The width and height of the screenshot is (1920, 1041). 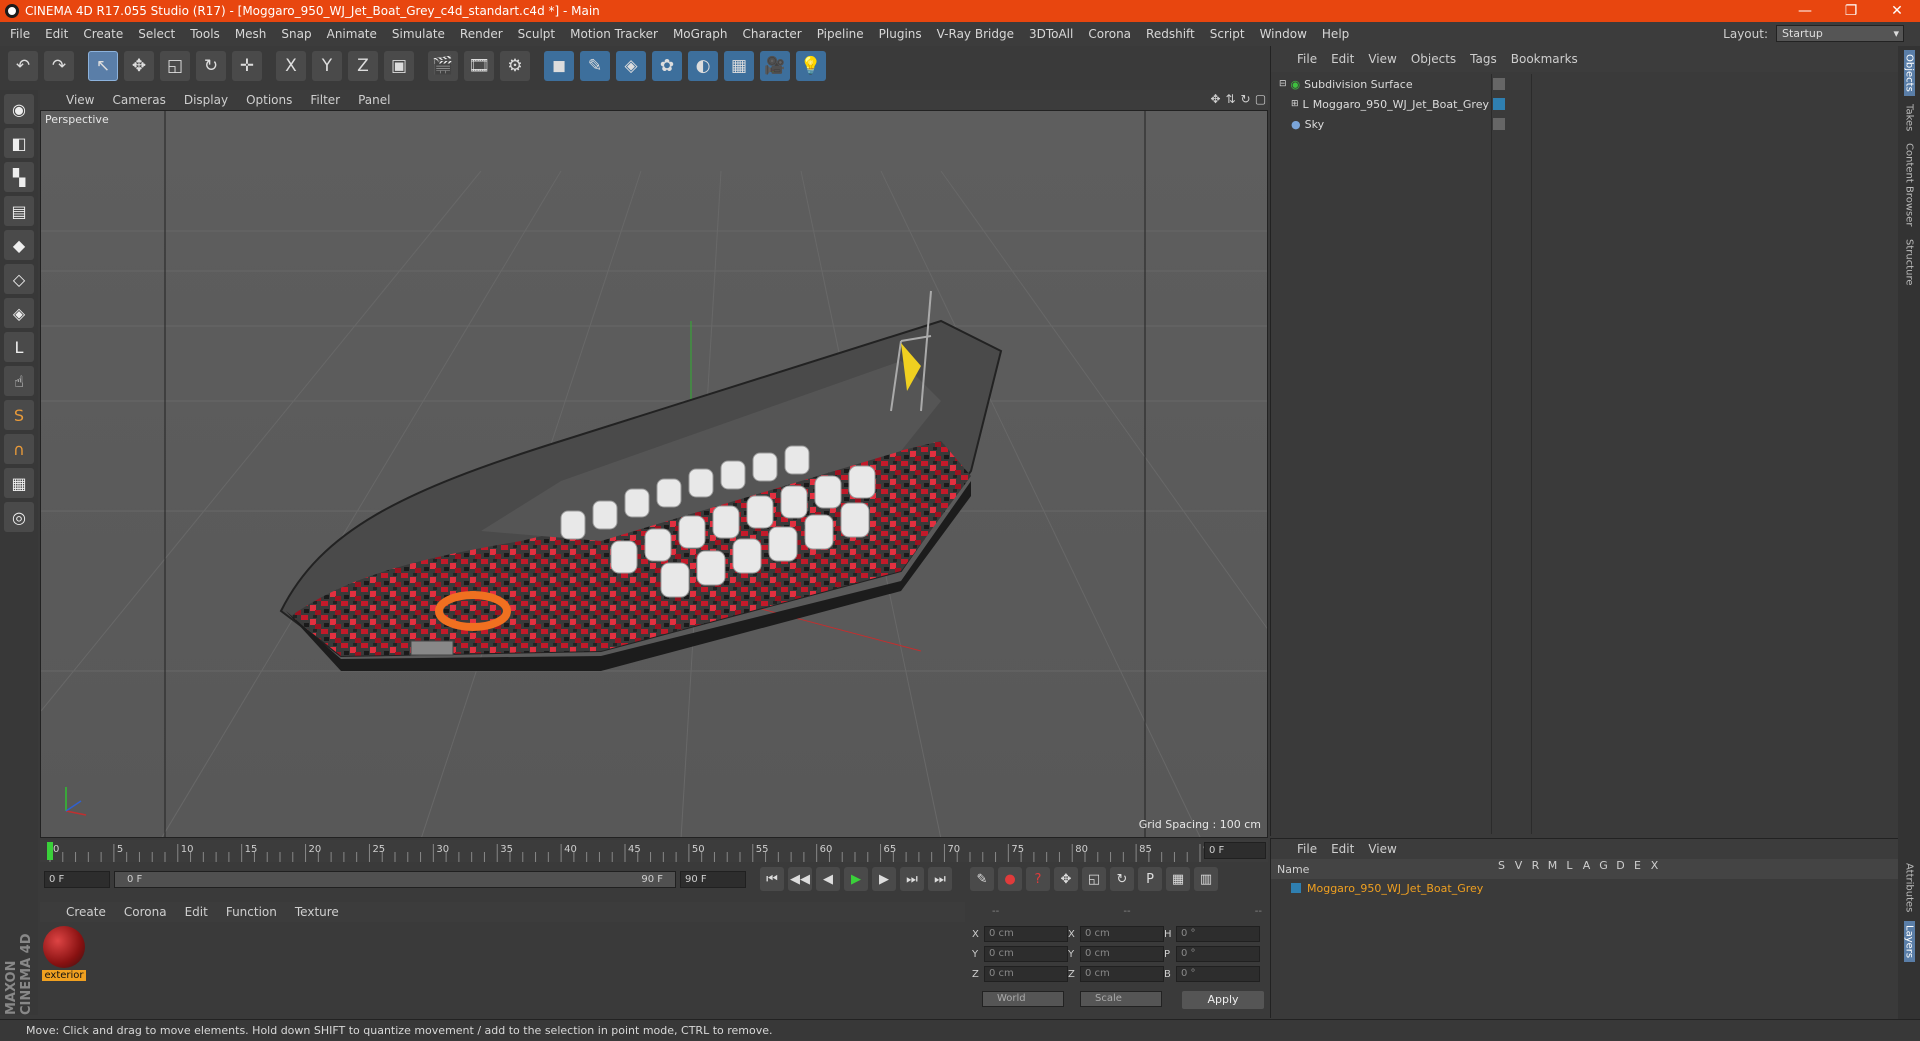 What do you see at coordinates (1909, 117) in the screenshot?
I see `tab-takes: Takes` at bounding box center [1909, 117].